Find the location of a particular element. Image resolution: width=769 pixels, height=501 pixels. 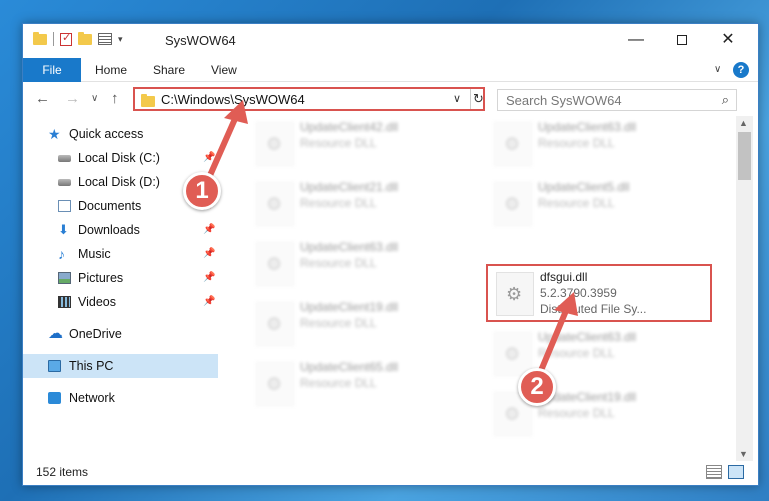

file-name: UpdateClient65.dll is located at coordinates (349, 367).